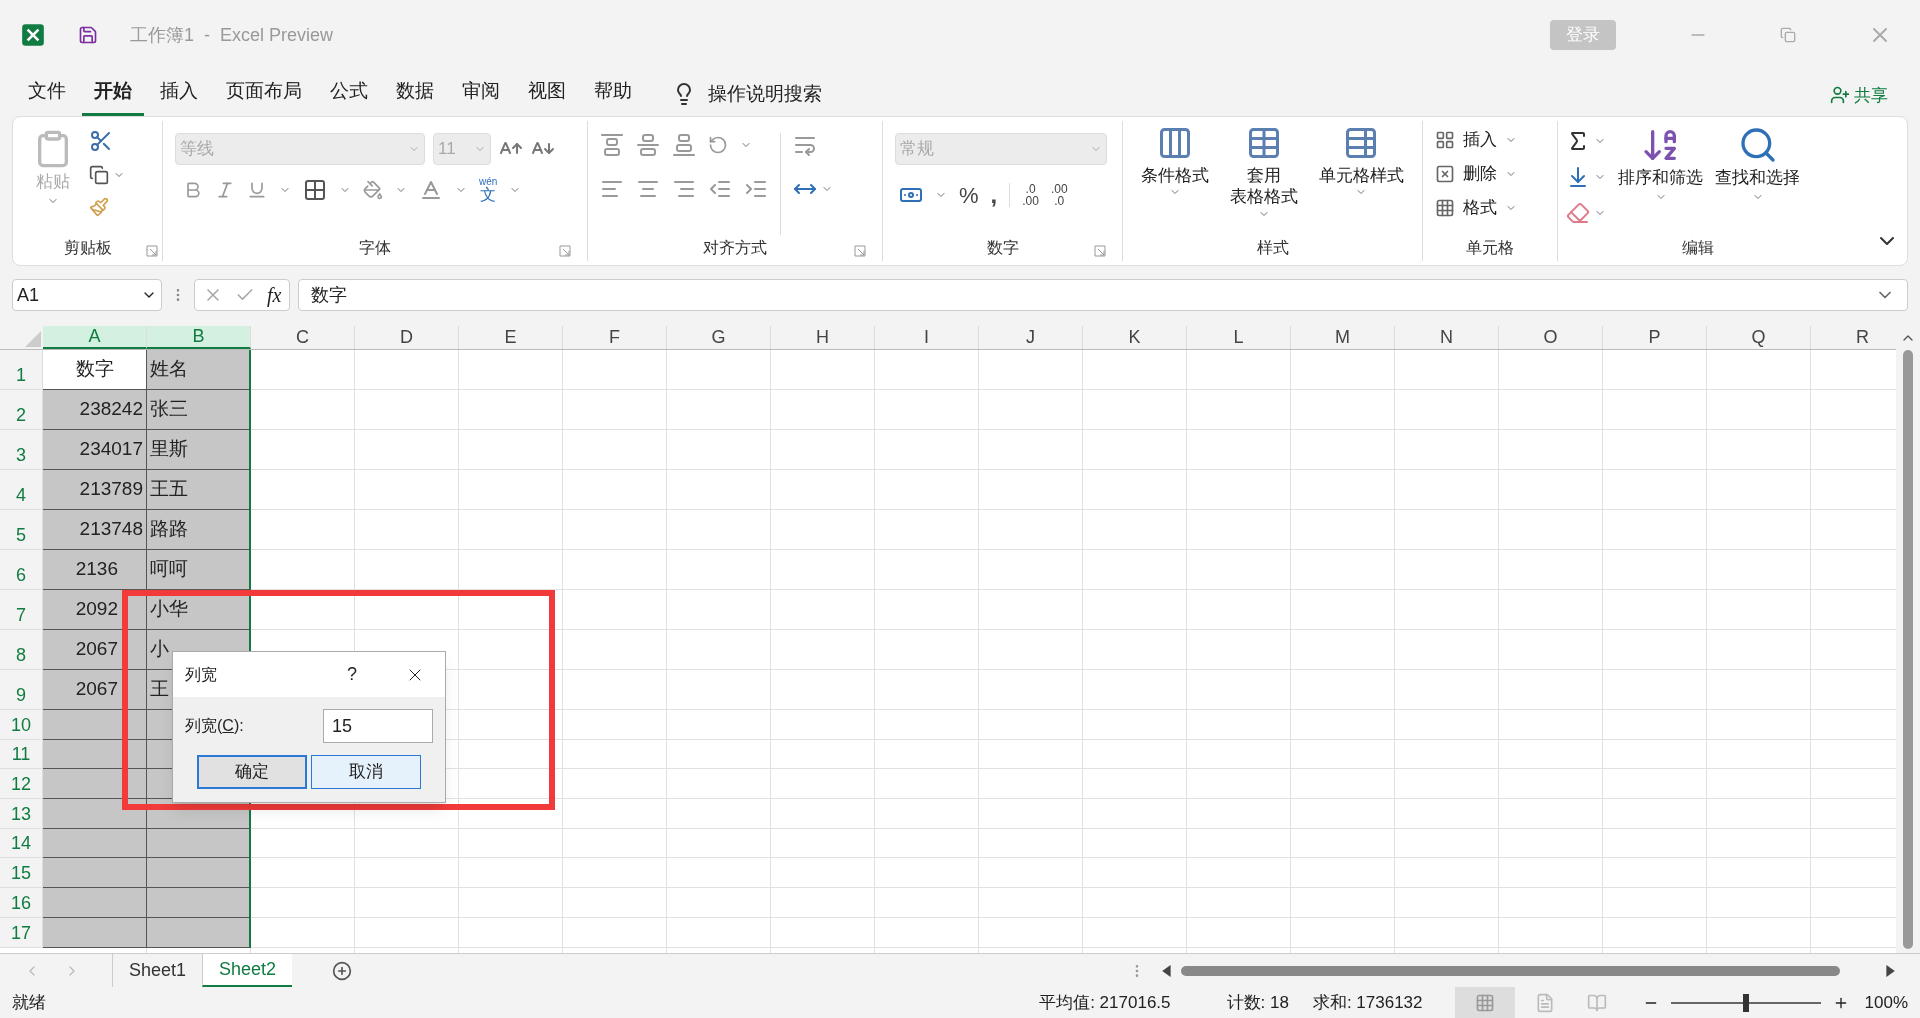 The width and height of the screenshot is (1920, 1018). I want to click on row-header: 6, so click(21, 570).